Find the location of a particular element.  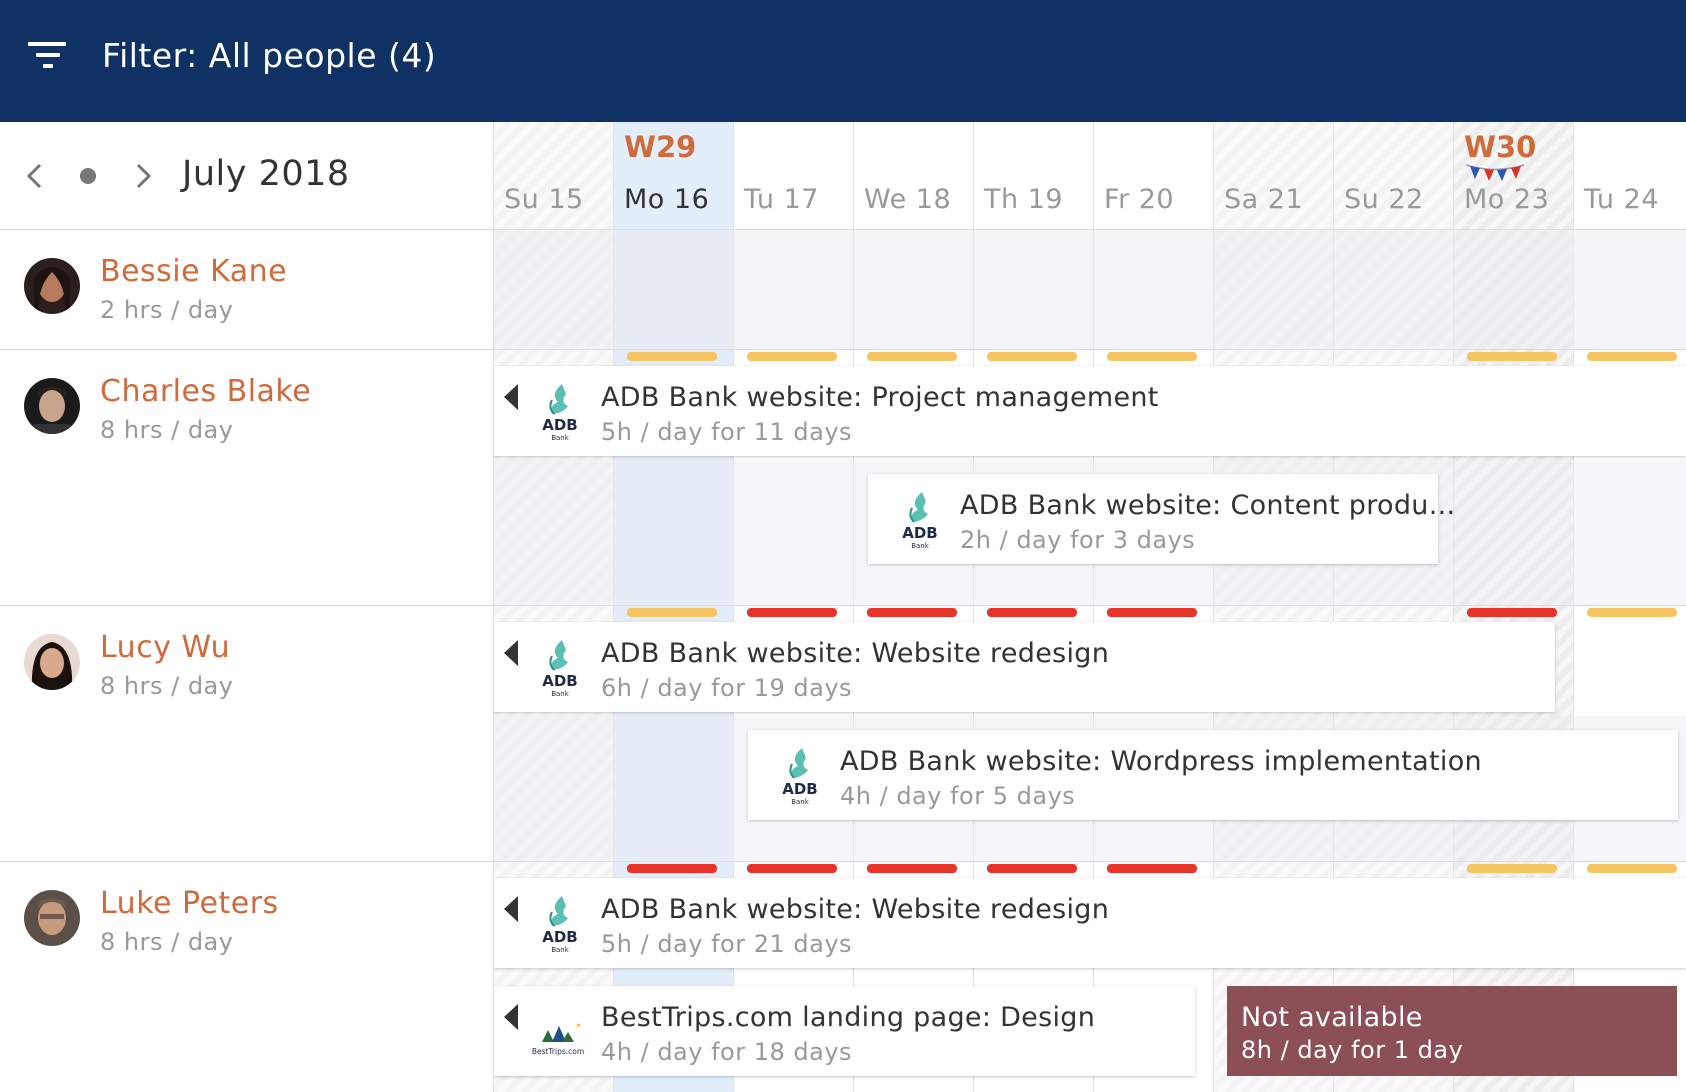

person-name: Lucy Wu is located at coordinates (165, 647).